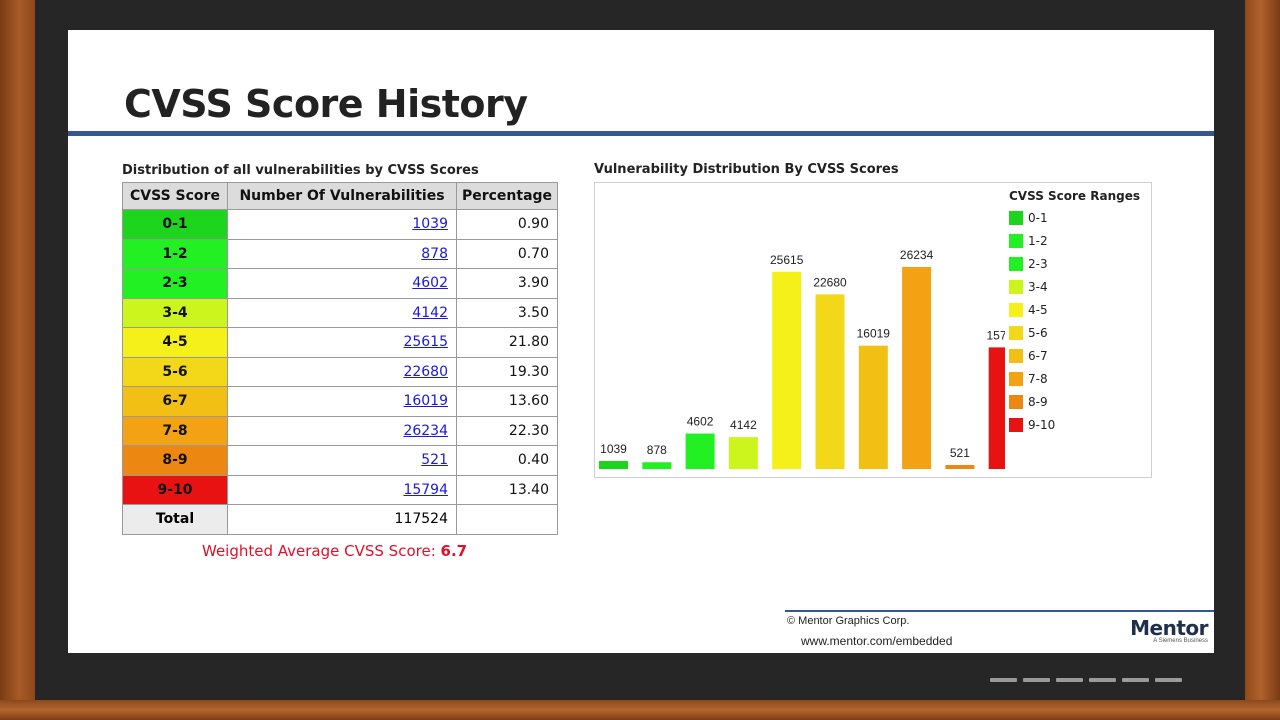  I want to click on chart-data-label: 4602, so click(700, 422).